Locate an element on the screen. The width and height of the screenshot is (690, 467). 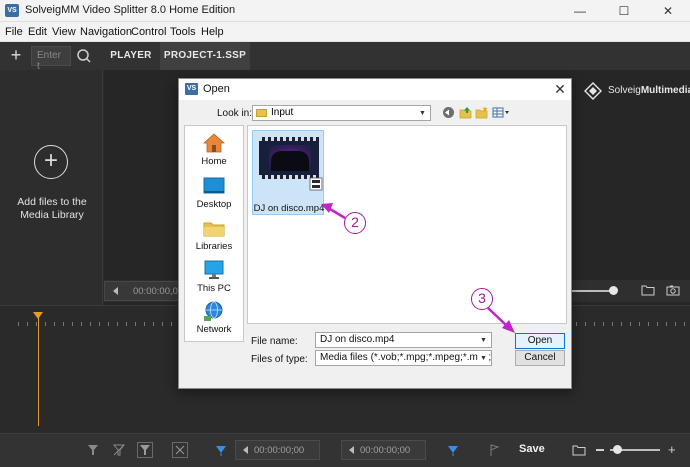
solveig-logo-icon is located at coordinates (593, 91).